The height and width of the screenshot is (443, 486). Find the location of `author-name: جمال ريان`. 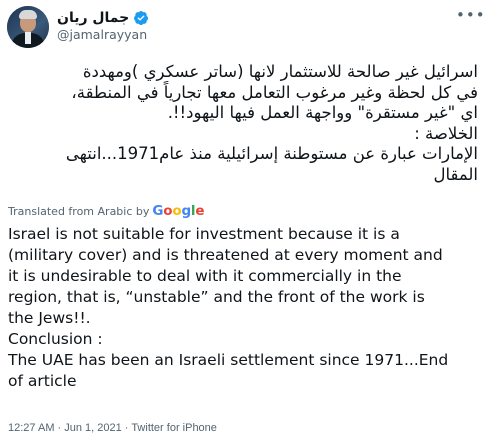

author-name: جمال ريان is located at coordinates (93, 18).